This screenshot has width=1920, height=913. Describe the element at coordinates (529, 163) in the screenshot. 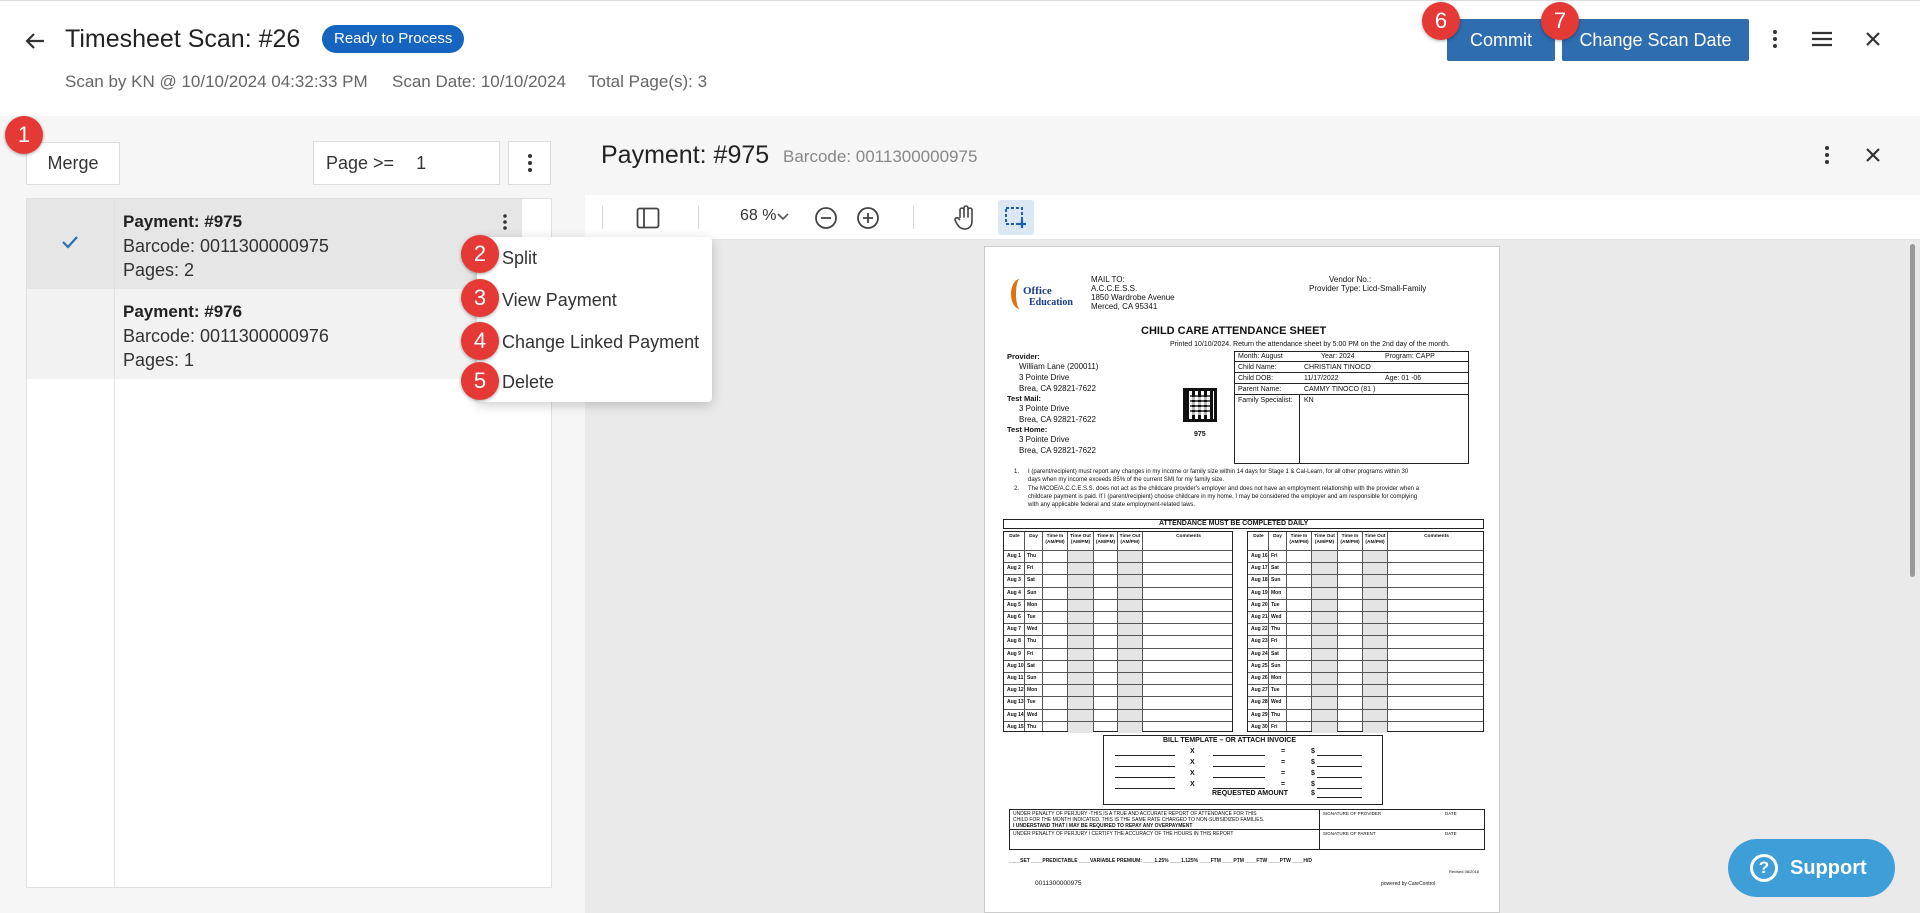

I see `filter-more-icon` at that location.